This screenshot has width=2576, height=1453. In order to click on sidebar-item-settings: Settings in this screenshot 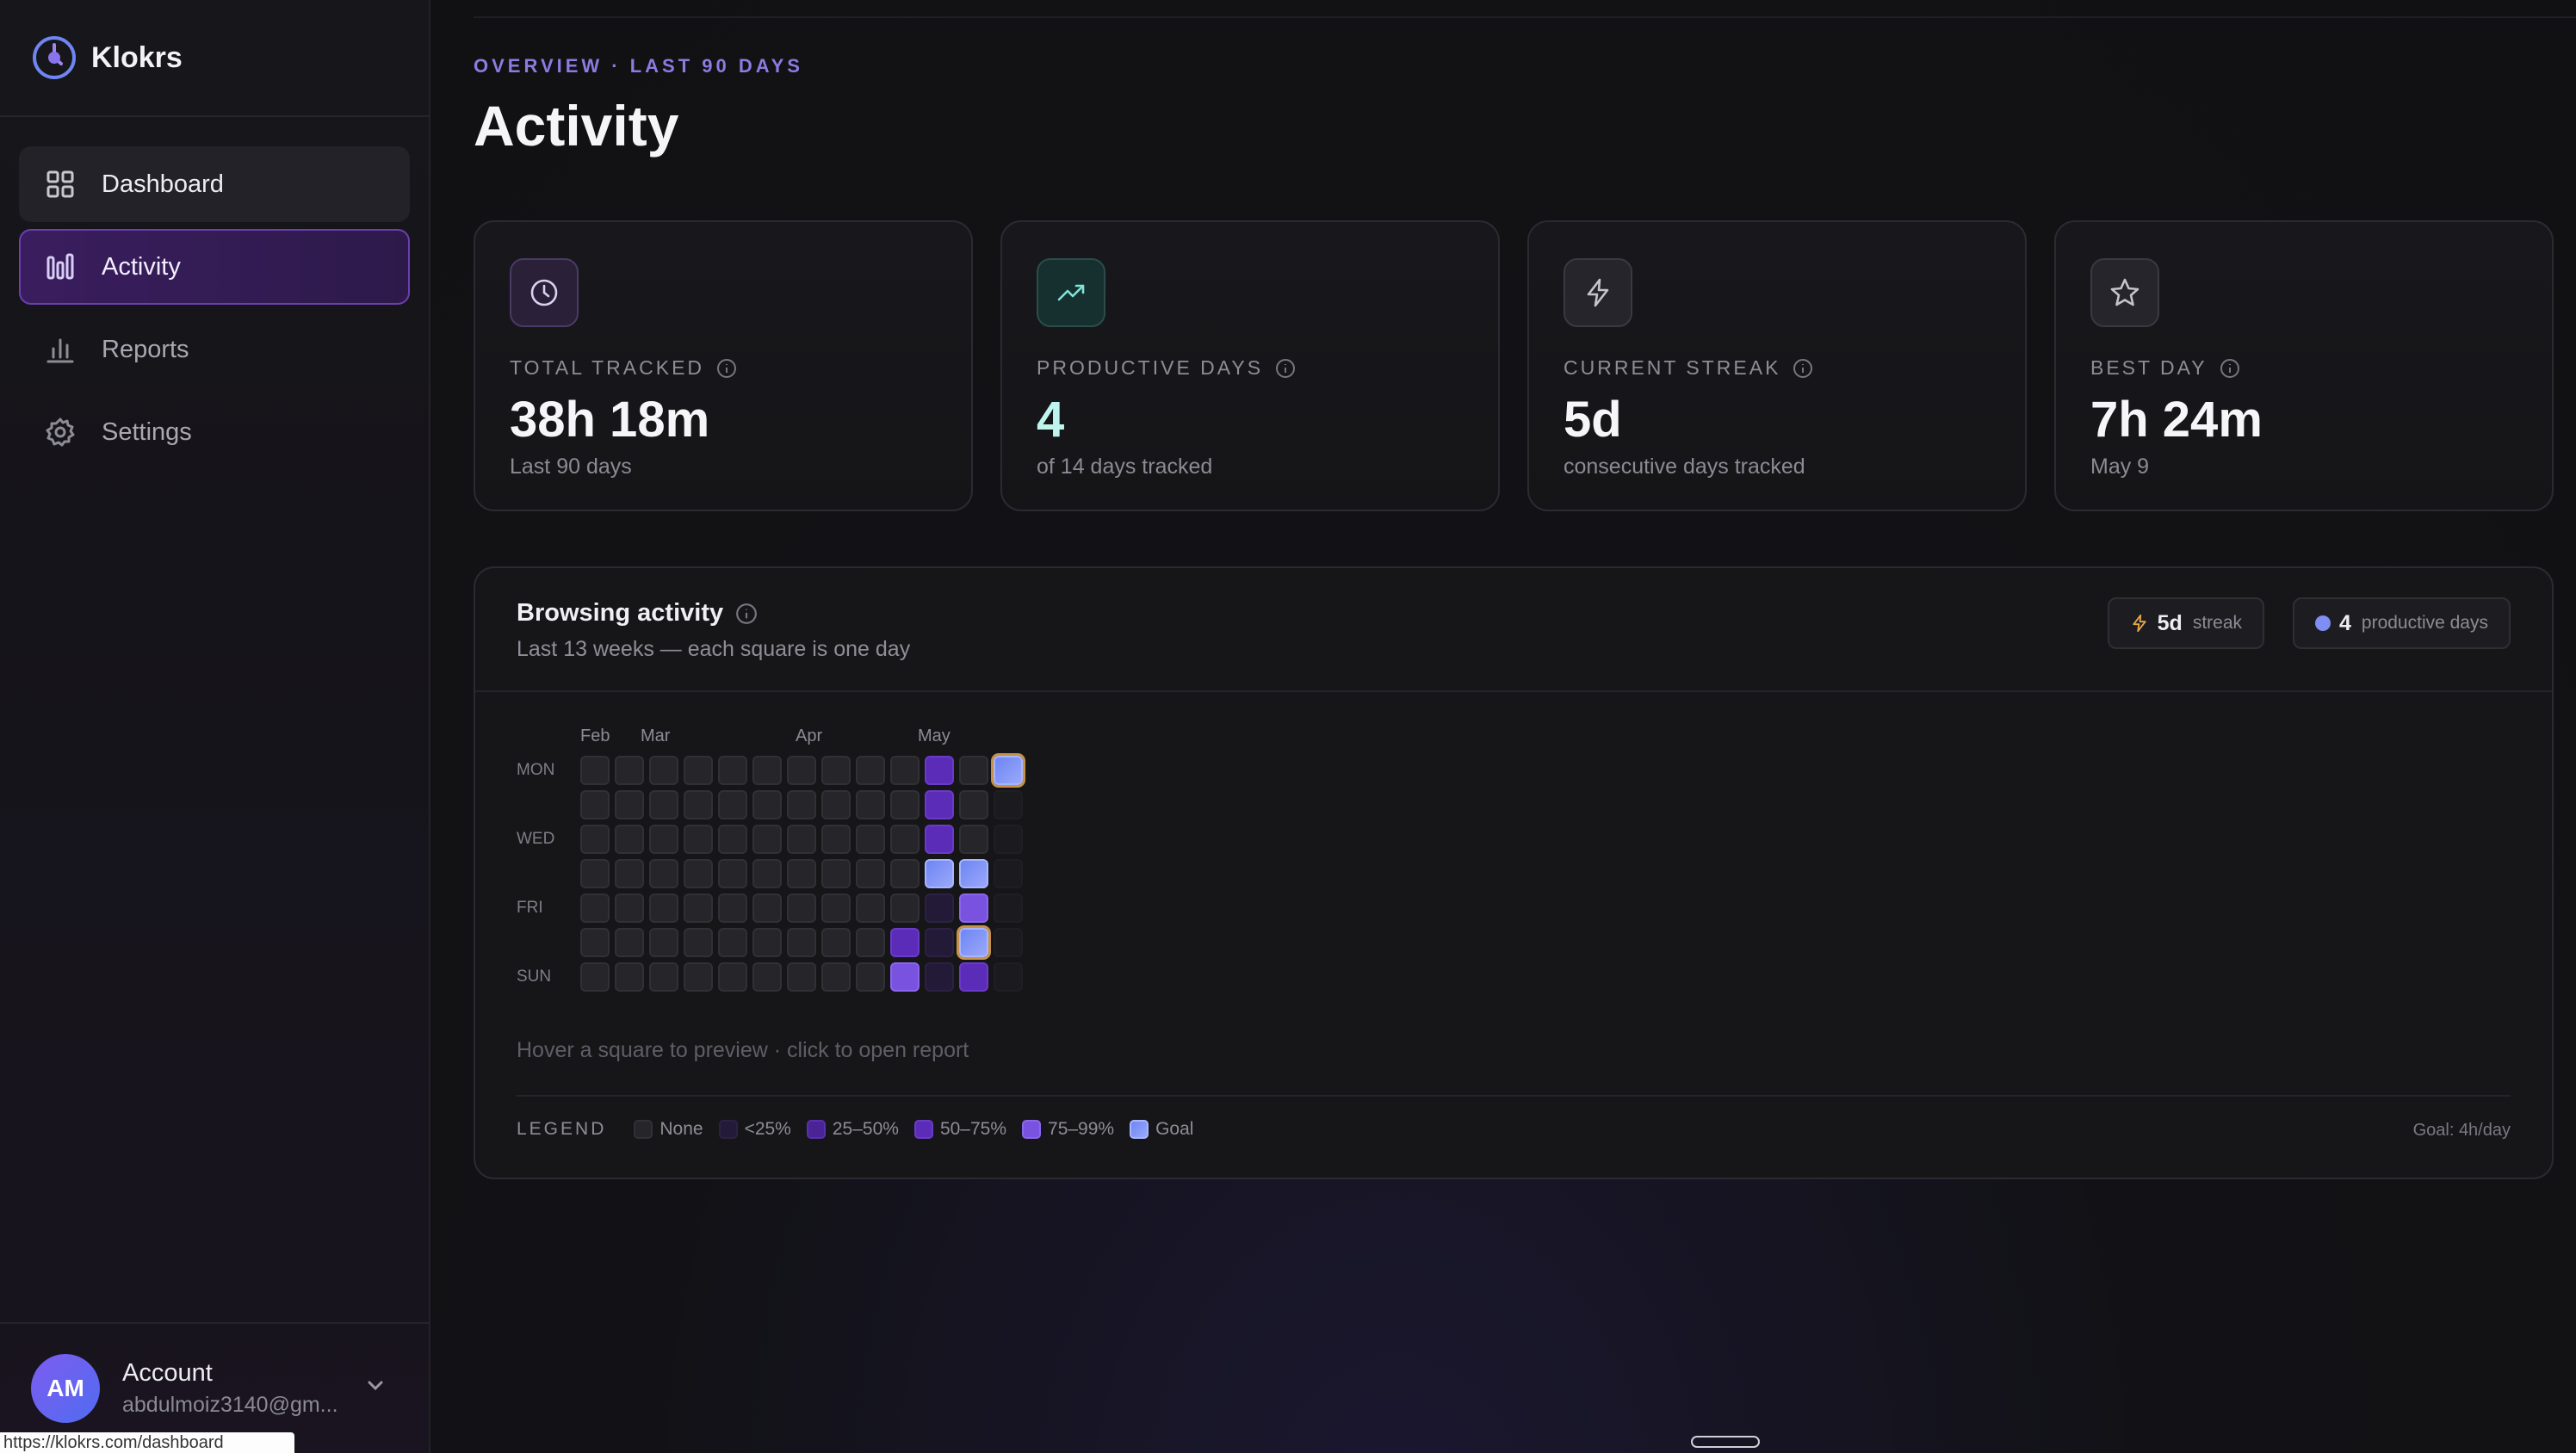, I will do `click(214, 432)`.